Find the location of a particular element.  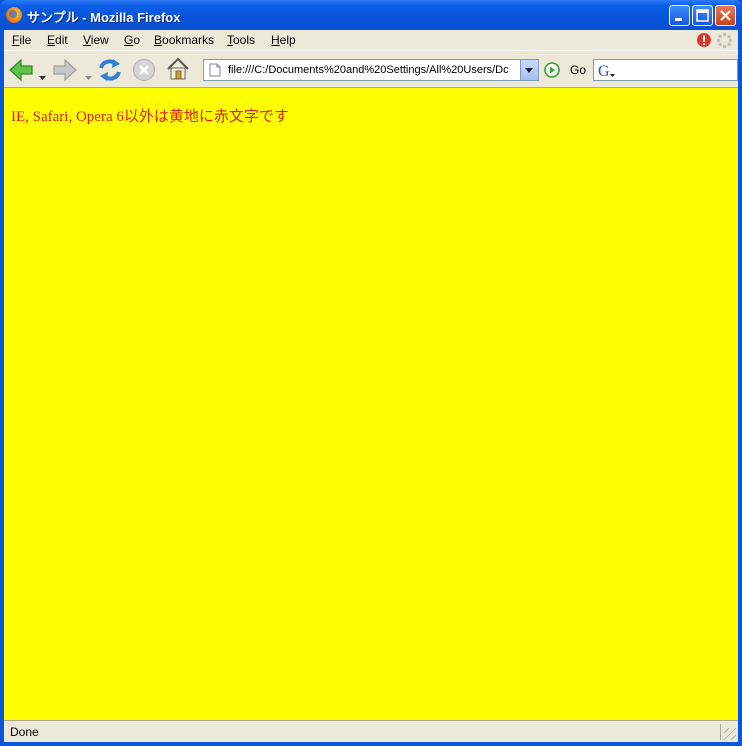

go-icon is located at coordinates (552, 72).